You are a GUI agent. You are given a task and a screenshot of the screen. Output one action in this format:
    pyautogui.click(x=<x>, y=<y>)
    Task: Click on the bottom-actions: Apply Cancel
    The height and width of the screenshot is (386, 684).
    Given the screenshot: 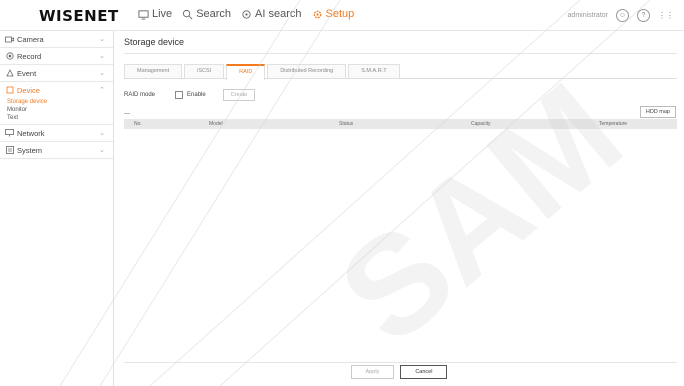 What is the action you would take?
    pyautogui.click(x=399, y=372)
    